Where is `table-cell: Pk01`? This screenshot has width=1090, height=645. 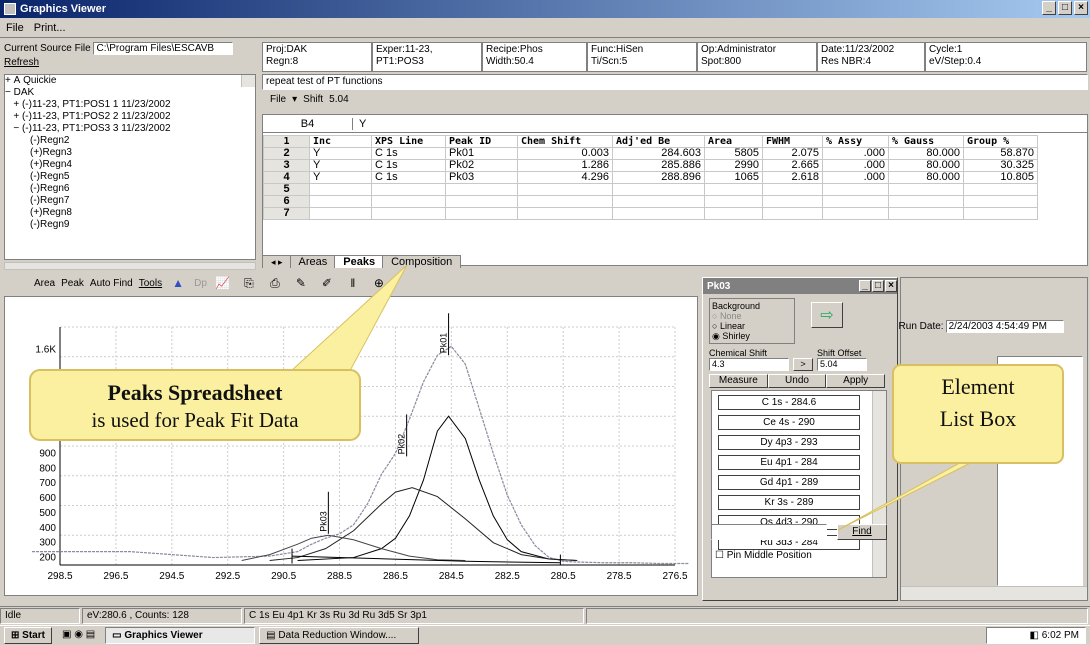
table-cell: Pk01 is located at coordinates (481, 153).